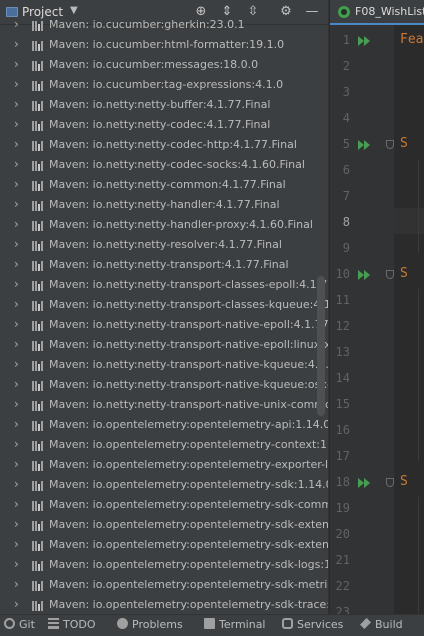 Image resolution: width=424 pixels, height=636 pixels. I want to click on services-tool: Services, so click(312, 626).